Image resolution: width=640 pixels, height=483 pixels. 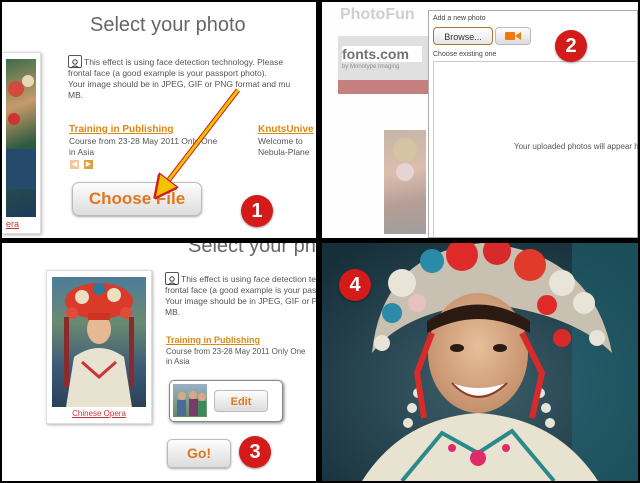 I want to click on selected-photo-box: Edit, so click(x=226, y=401).